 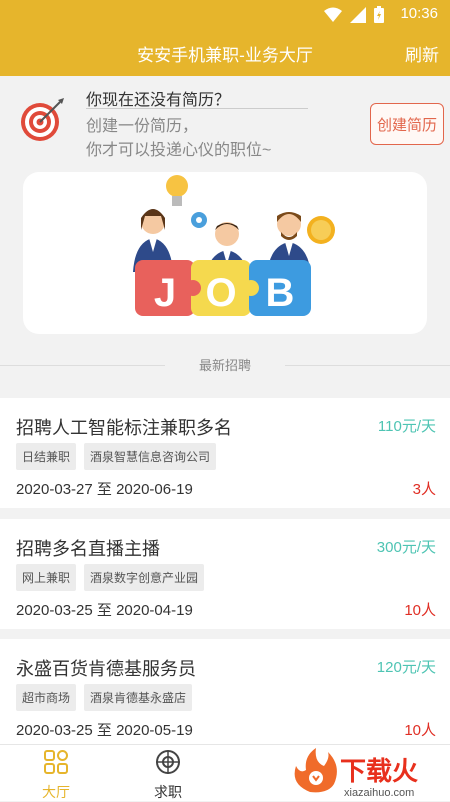 I want to click on watermark-logo: 下载火 xiazaihuo.com, so click(x=356, y=773).